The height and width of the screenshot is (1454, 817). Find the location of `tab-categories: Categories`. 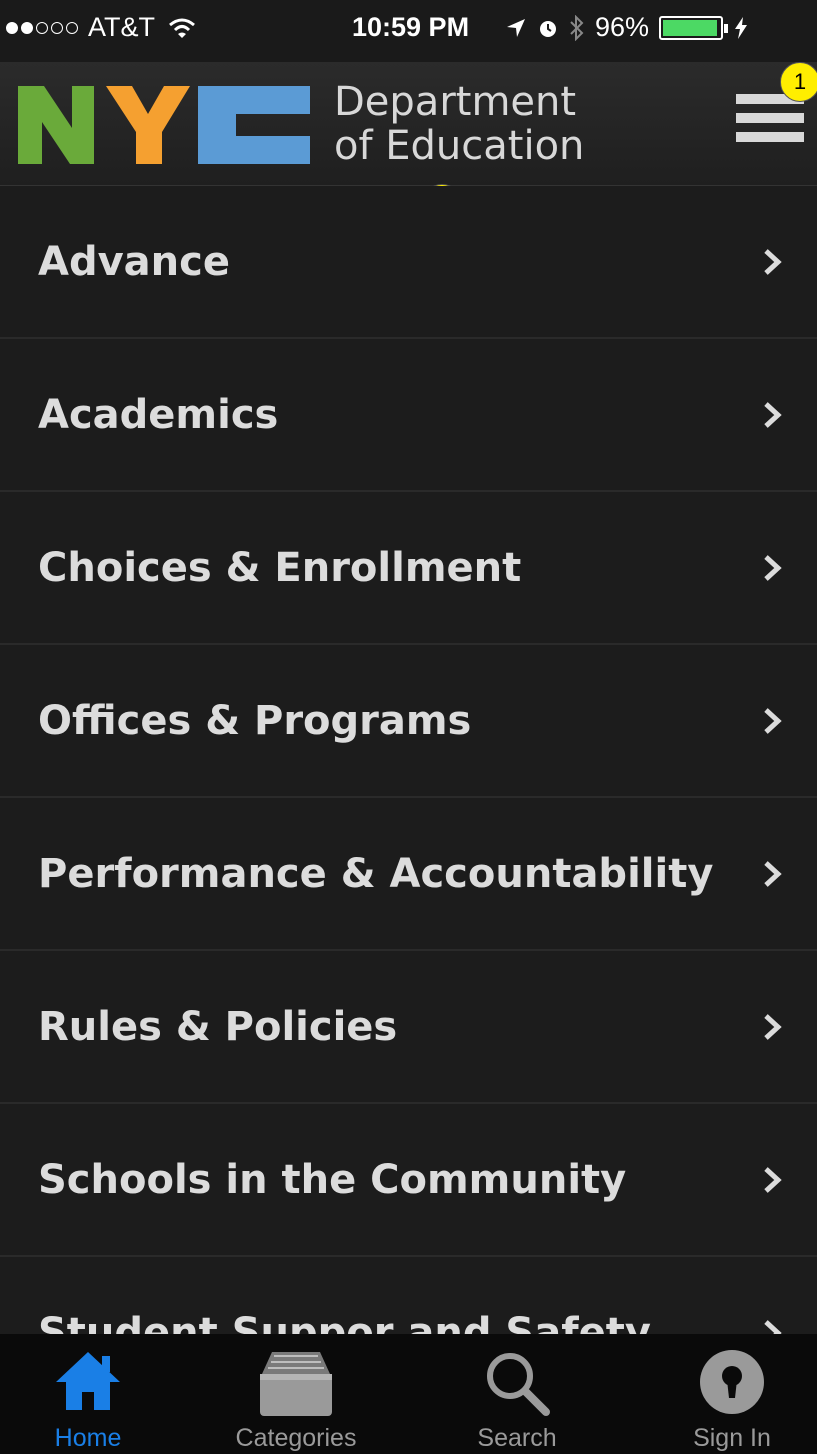

tab-categories: Categories is located at coordinates (296, 1394).